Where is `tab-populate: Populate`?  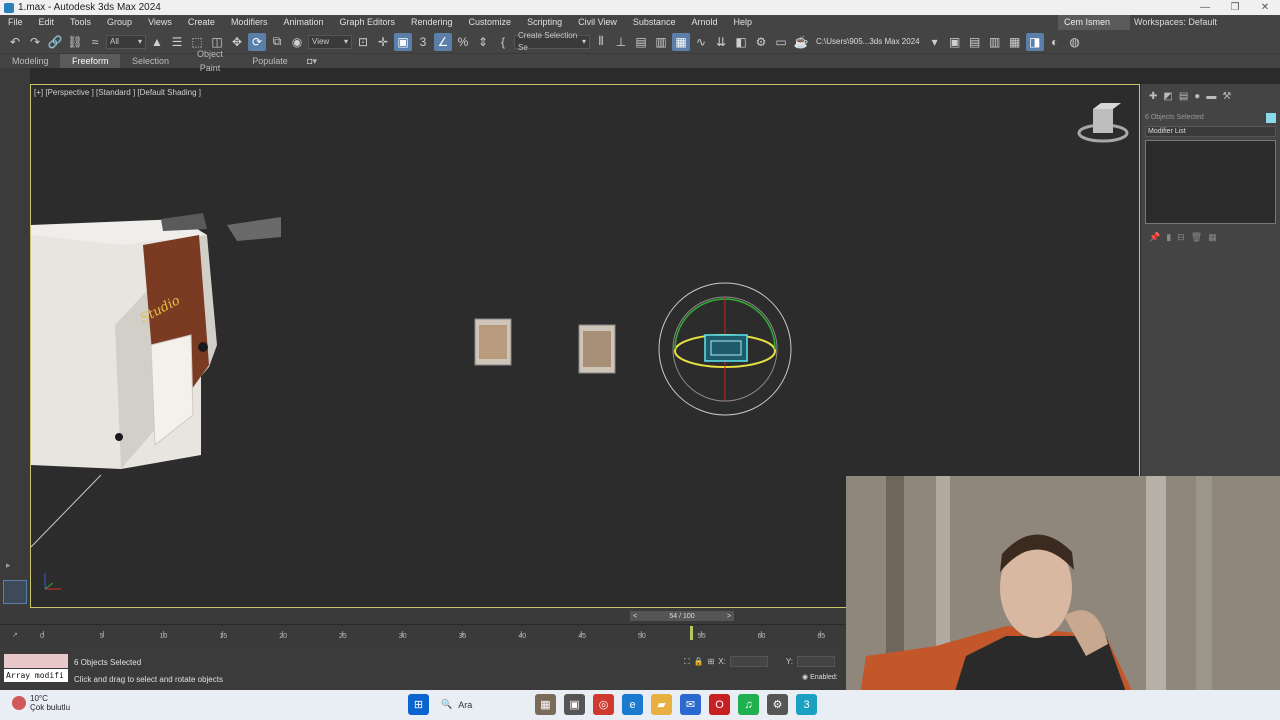
tab-populate: Populate is located at coordinates (270, 61).